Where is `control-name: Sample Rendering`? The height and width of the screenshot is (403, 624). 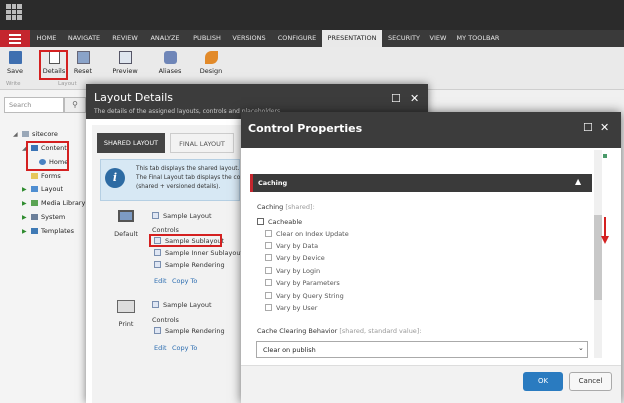 control-name: Sample Rendering is located at coordinates (195, 265).